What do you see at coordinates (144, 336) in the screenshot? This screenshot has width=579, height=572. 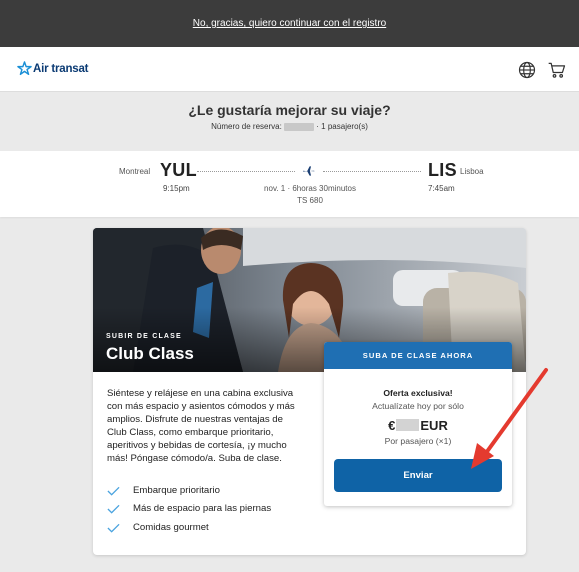 I see `upgrade-eyebrow: SUBIR DE CLASE` at bounding box center [144, 336].